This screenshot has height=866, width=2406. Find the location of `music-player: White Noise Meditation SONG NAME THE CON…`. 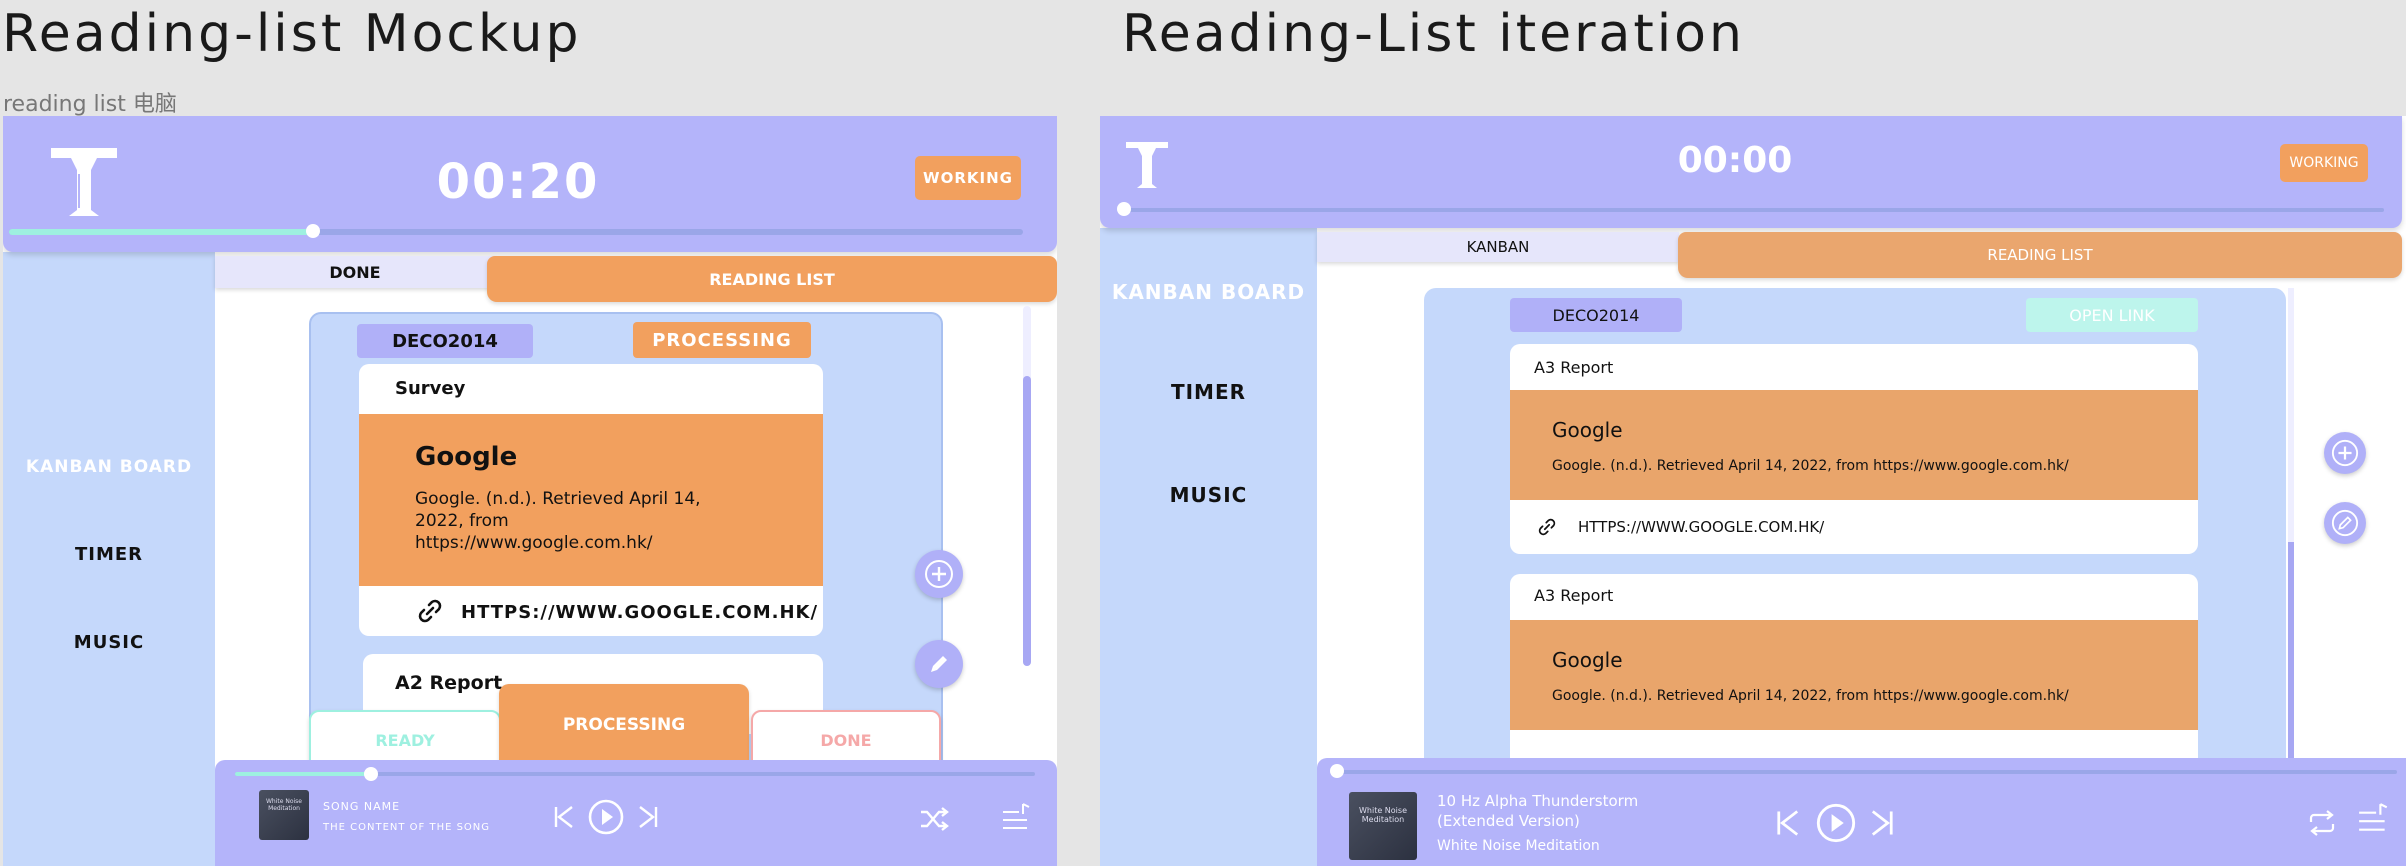

music-player: White Noise Meditation SONG NAME THE CON… is located at coordinates (636, 813).